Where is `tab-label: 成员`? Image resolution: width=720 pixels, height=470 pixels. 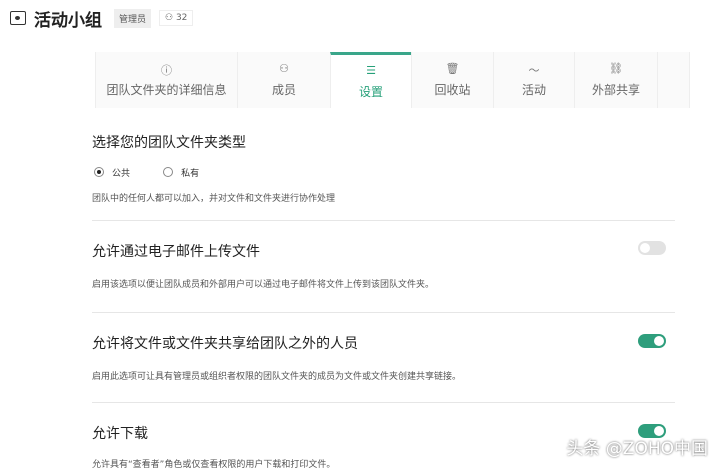
tab-label: 成员 is located at coordinates (283, 90).